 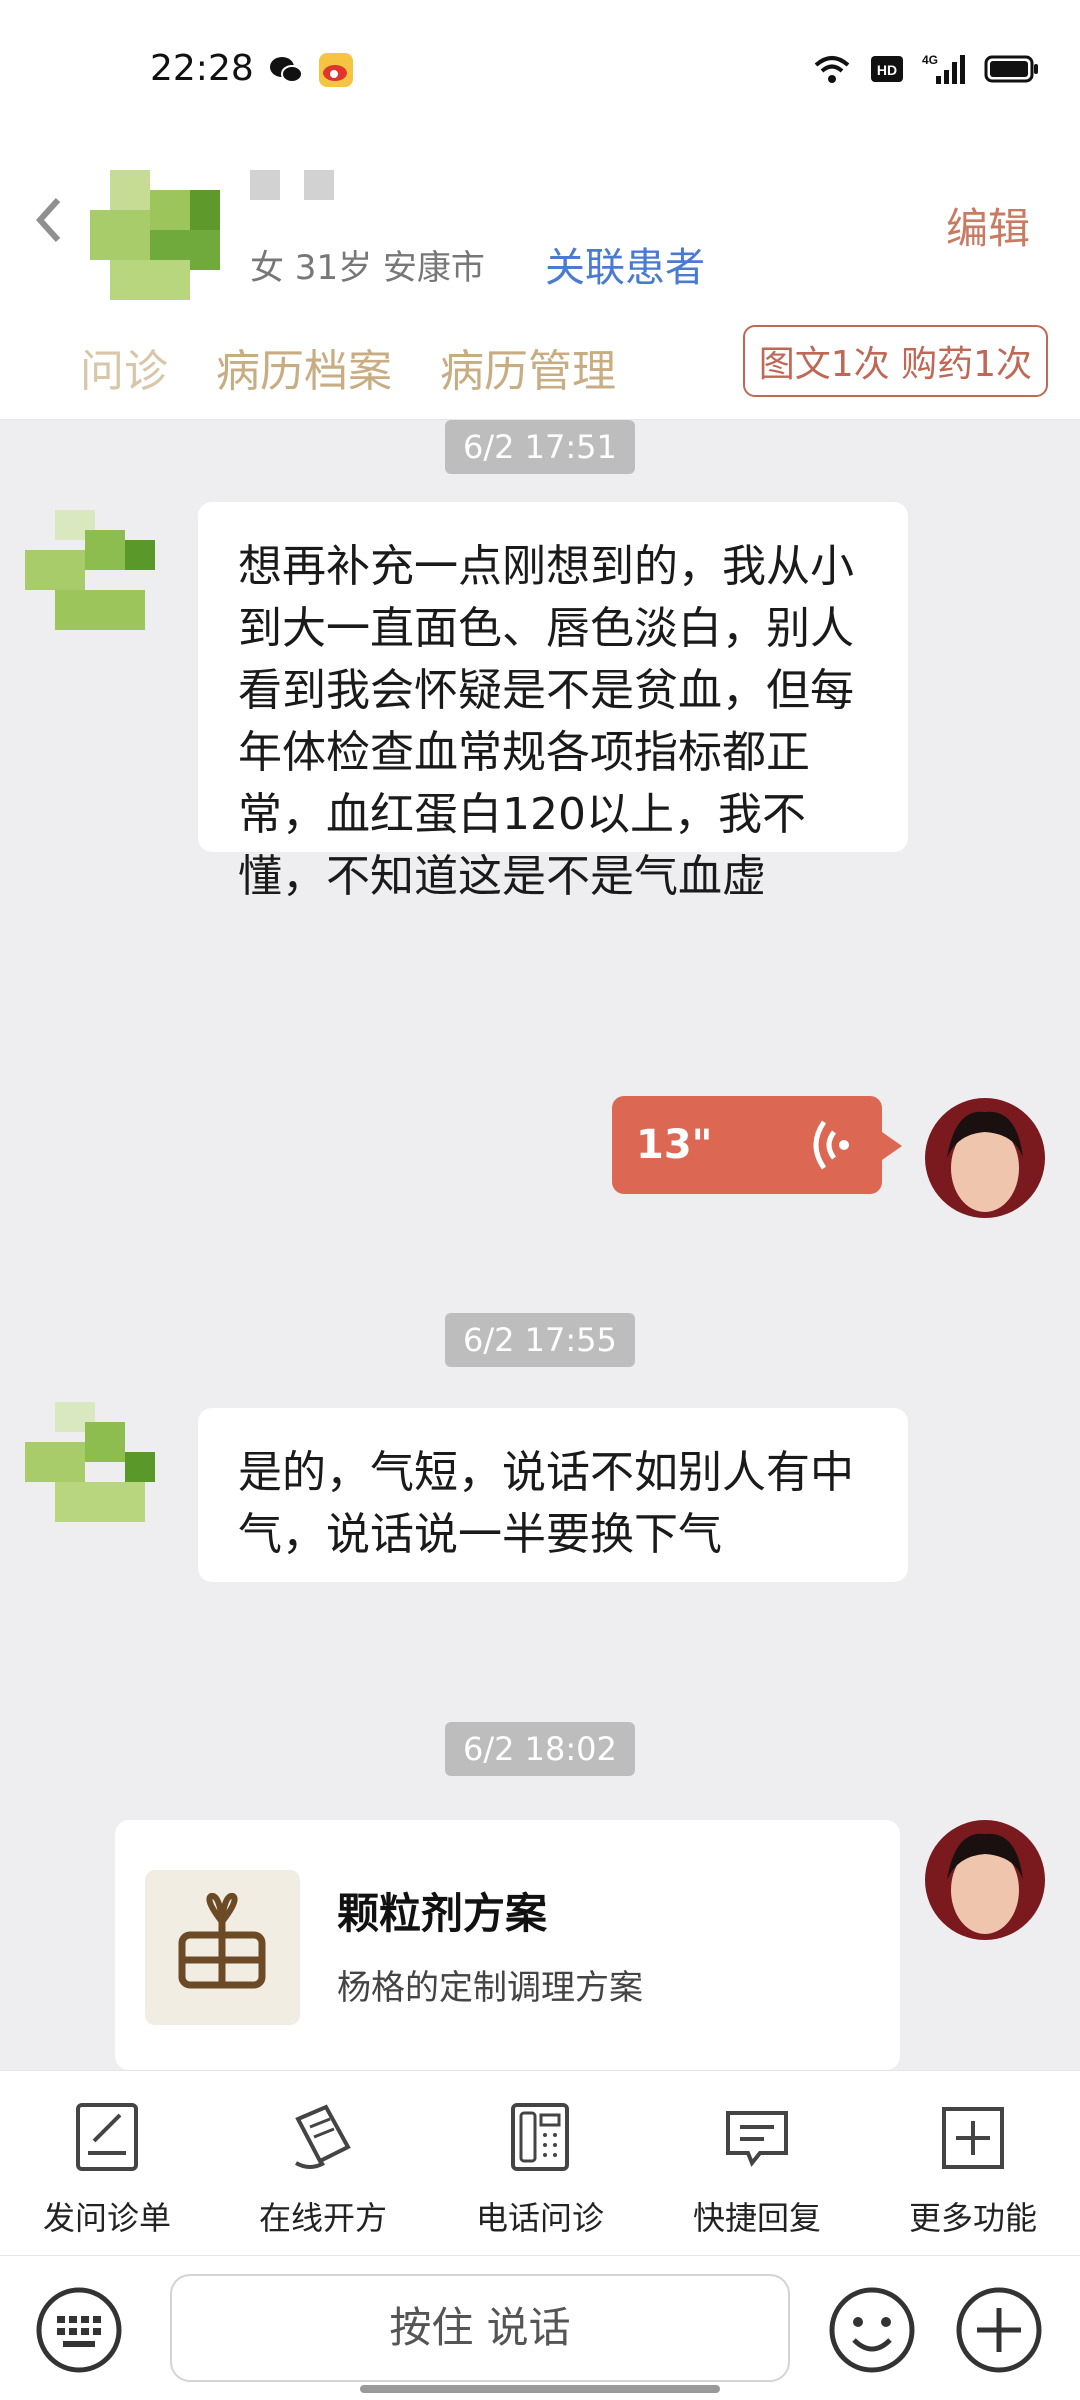 What do you see at coordinates (222, 1947) in the screenshot?
I see `granule-gift-icon` at bounding box center [222, 1947].